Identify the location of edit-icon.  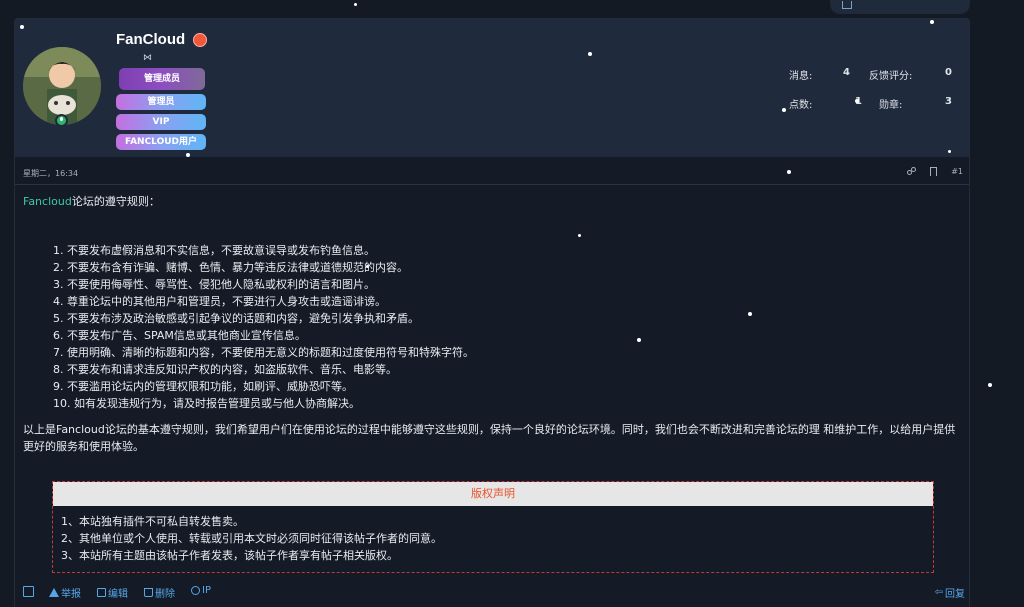
(101, 592).